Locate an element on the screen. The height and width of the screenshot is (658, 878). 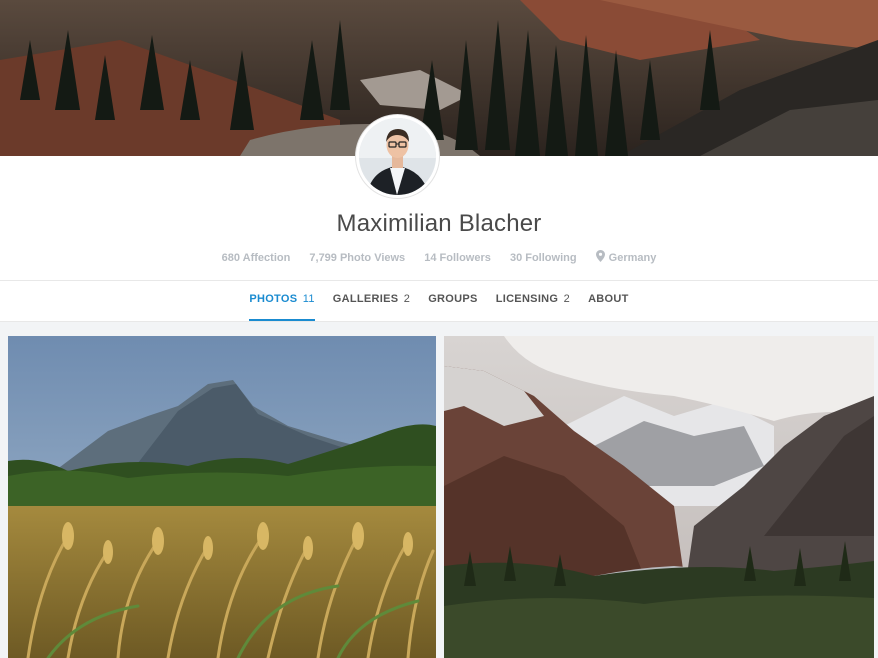
tab-licensing-count: 2 is located at coordinates (567, 299).